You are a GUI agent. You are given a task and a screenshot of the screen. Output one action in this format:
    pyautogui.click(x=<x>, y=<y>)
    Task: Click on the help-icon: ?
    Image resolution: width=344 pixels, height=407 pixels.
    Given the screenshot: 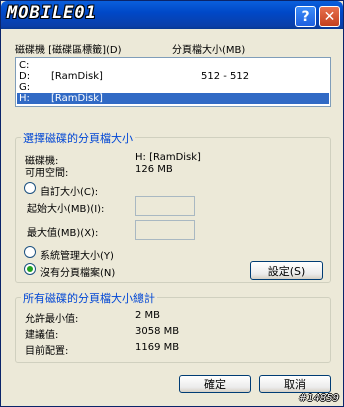 What is the action you would take?
    pyautogui.click(x=305, y=16)
    